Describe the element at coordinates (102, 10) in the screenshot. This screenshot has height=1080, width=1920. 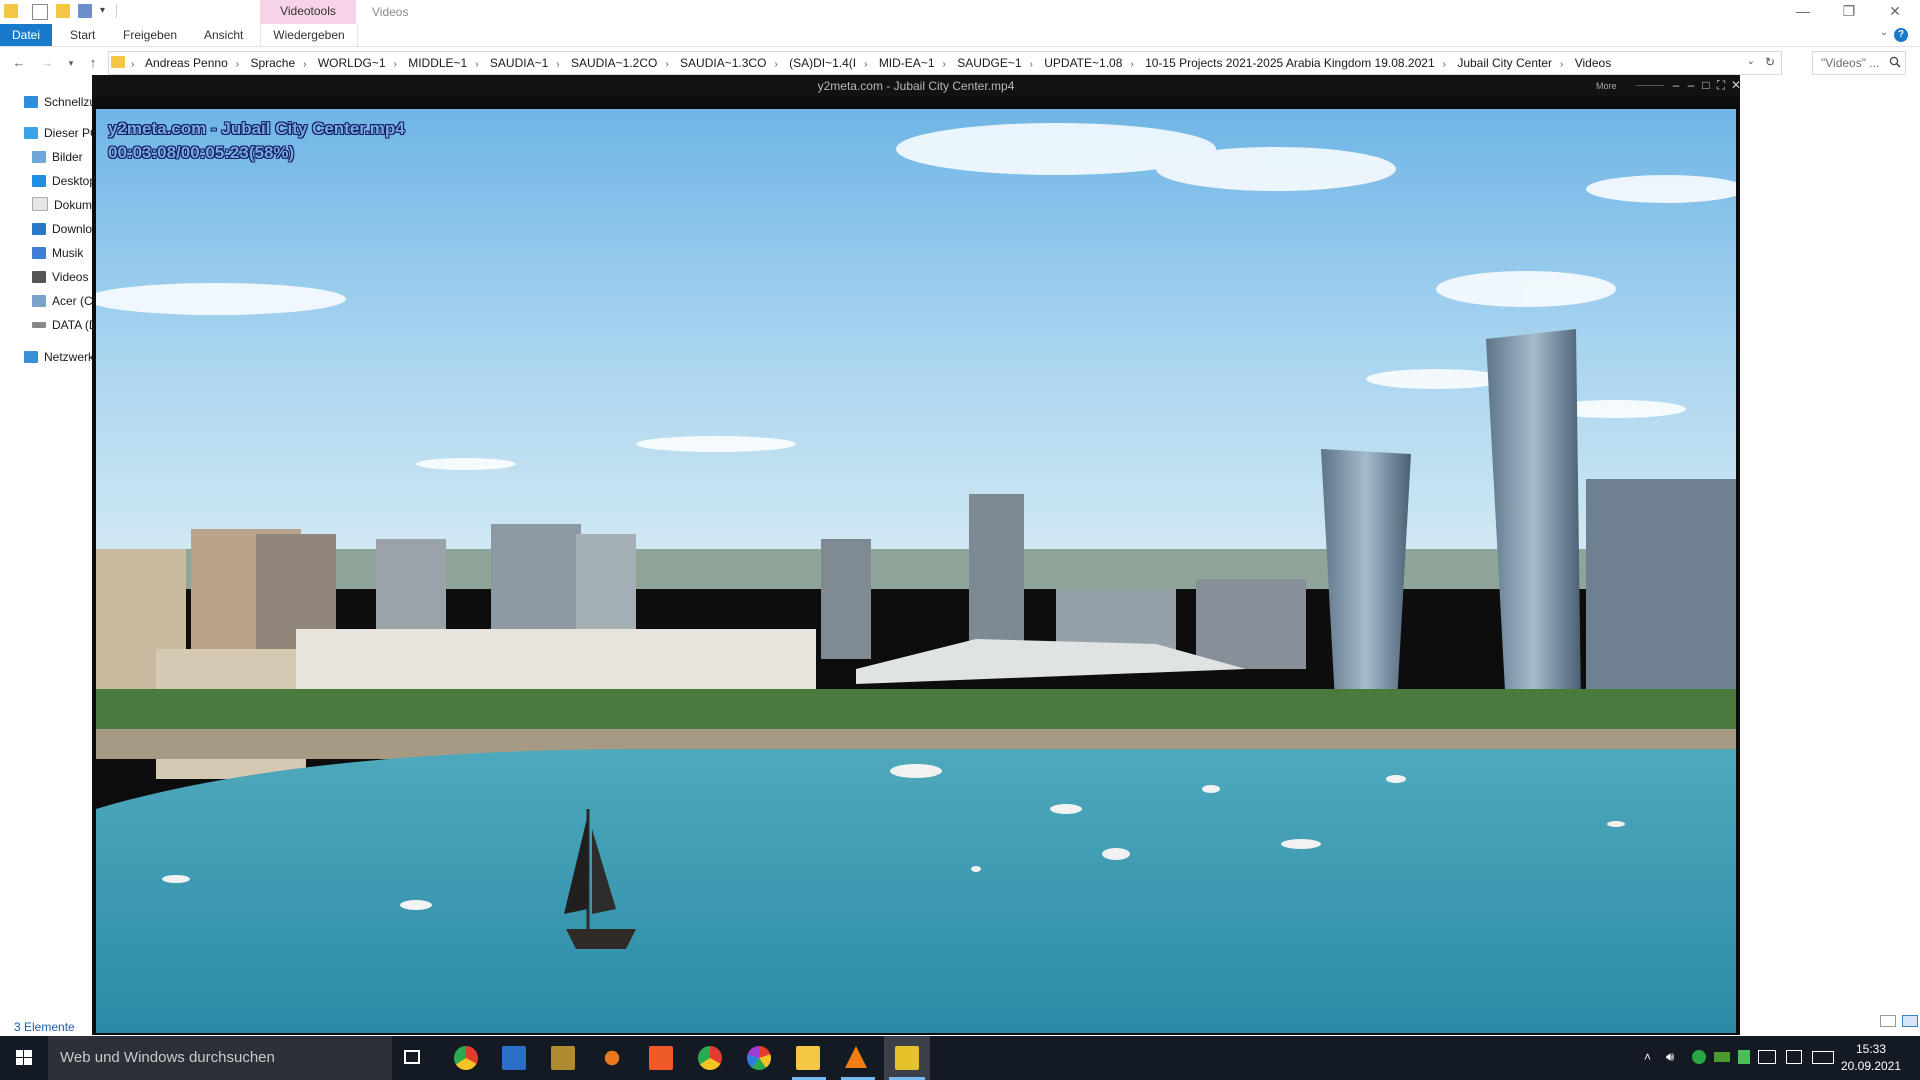
I see `quick-access-dropdown-icon: ▾` at that location.